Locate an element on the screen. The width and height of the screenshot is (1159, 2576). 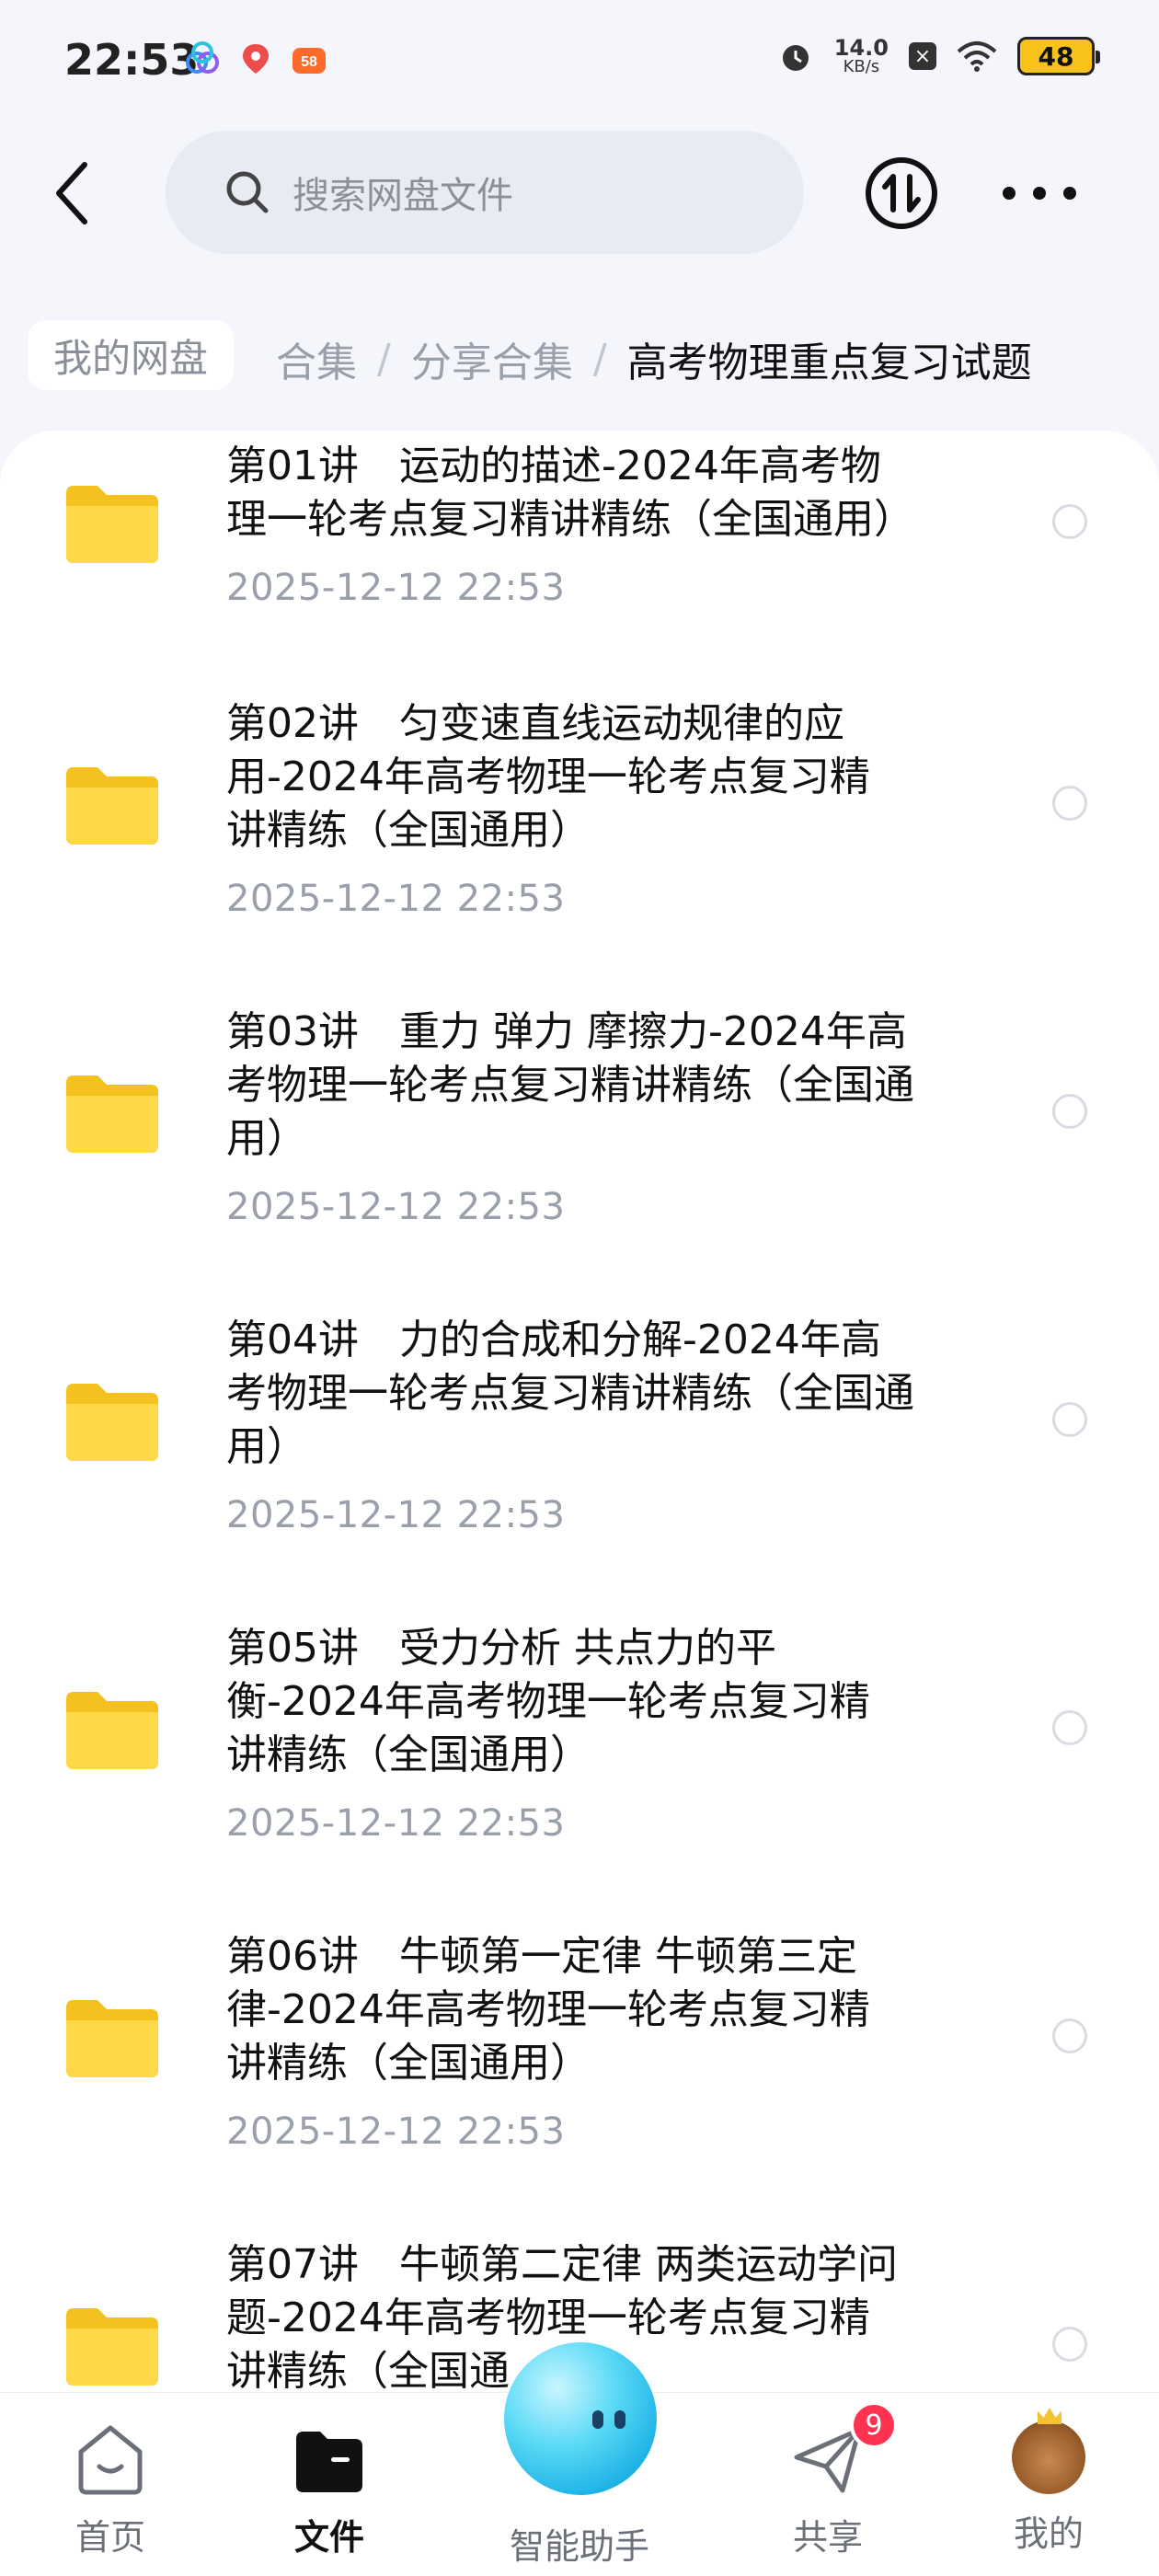
back-button is located at coordinates (71, 193).